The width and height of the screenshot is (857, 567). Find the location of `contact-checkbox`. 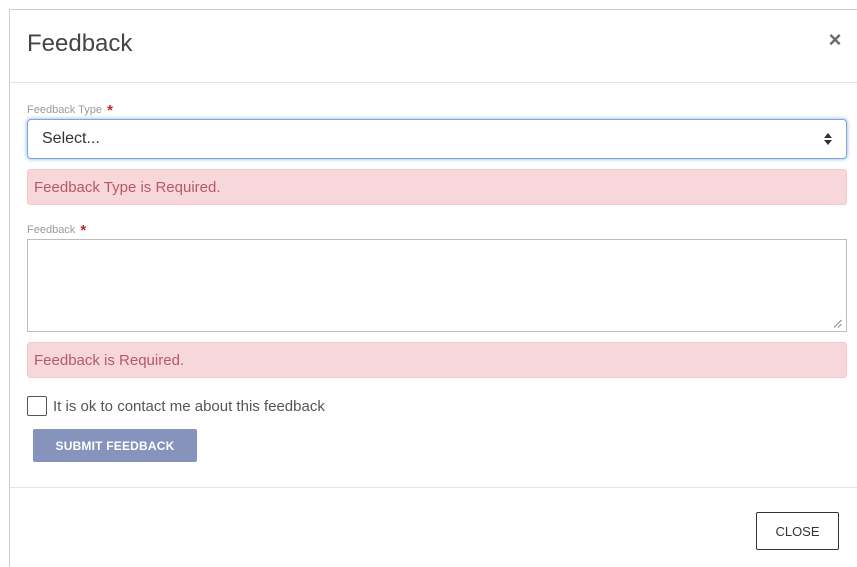

contact-checkbox is located at coordinates (37, 406).